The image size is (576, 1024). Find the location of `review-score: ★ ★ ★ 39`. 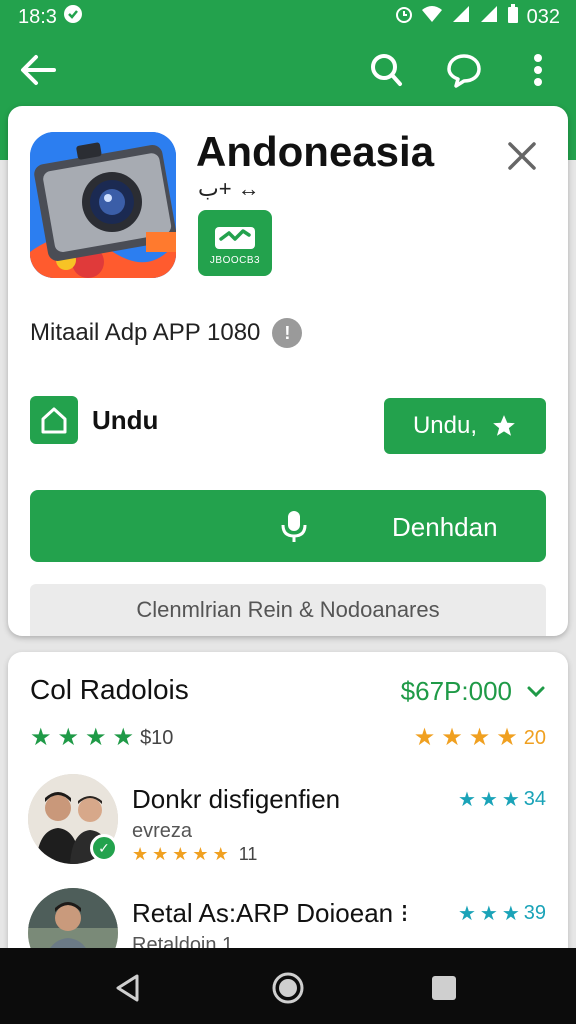

review-score: ★ ★ ★ 39 is located at coordinates (502, 913).